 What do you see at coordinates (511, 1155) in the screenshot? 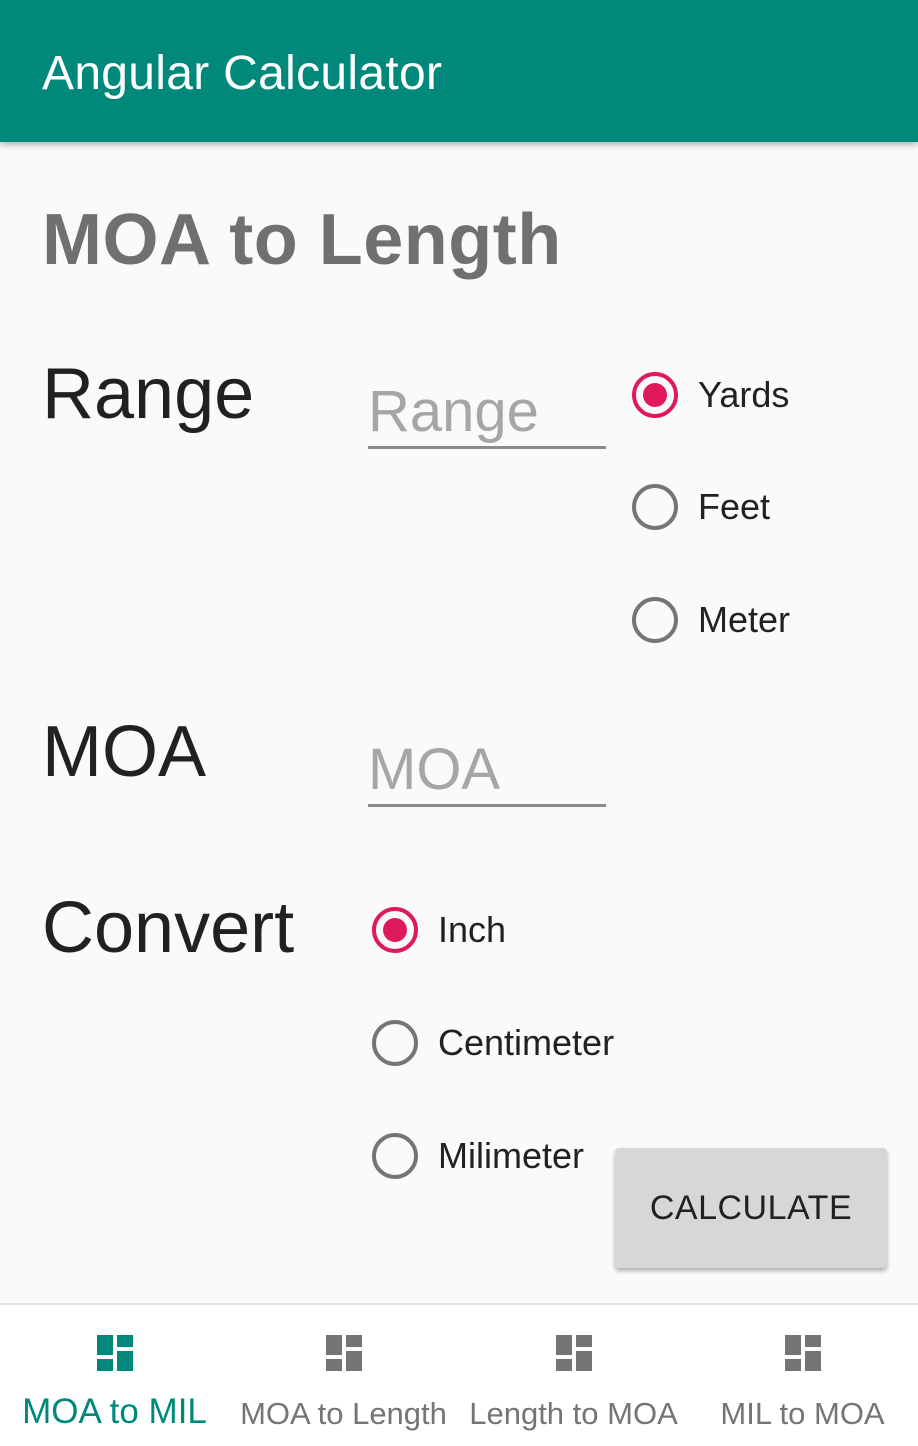
I see `radio-milimeter-label: Milimeter` at bounding box center [511, 1155].